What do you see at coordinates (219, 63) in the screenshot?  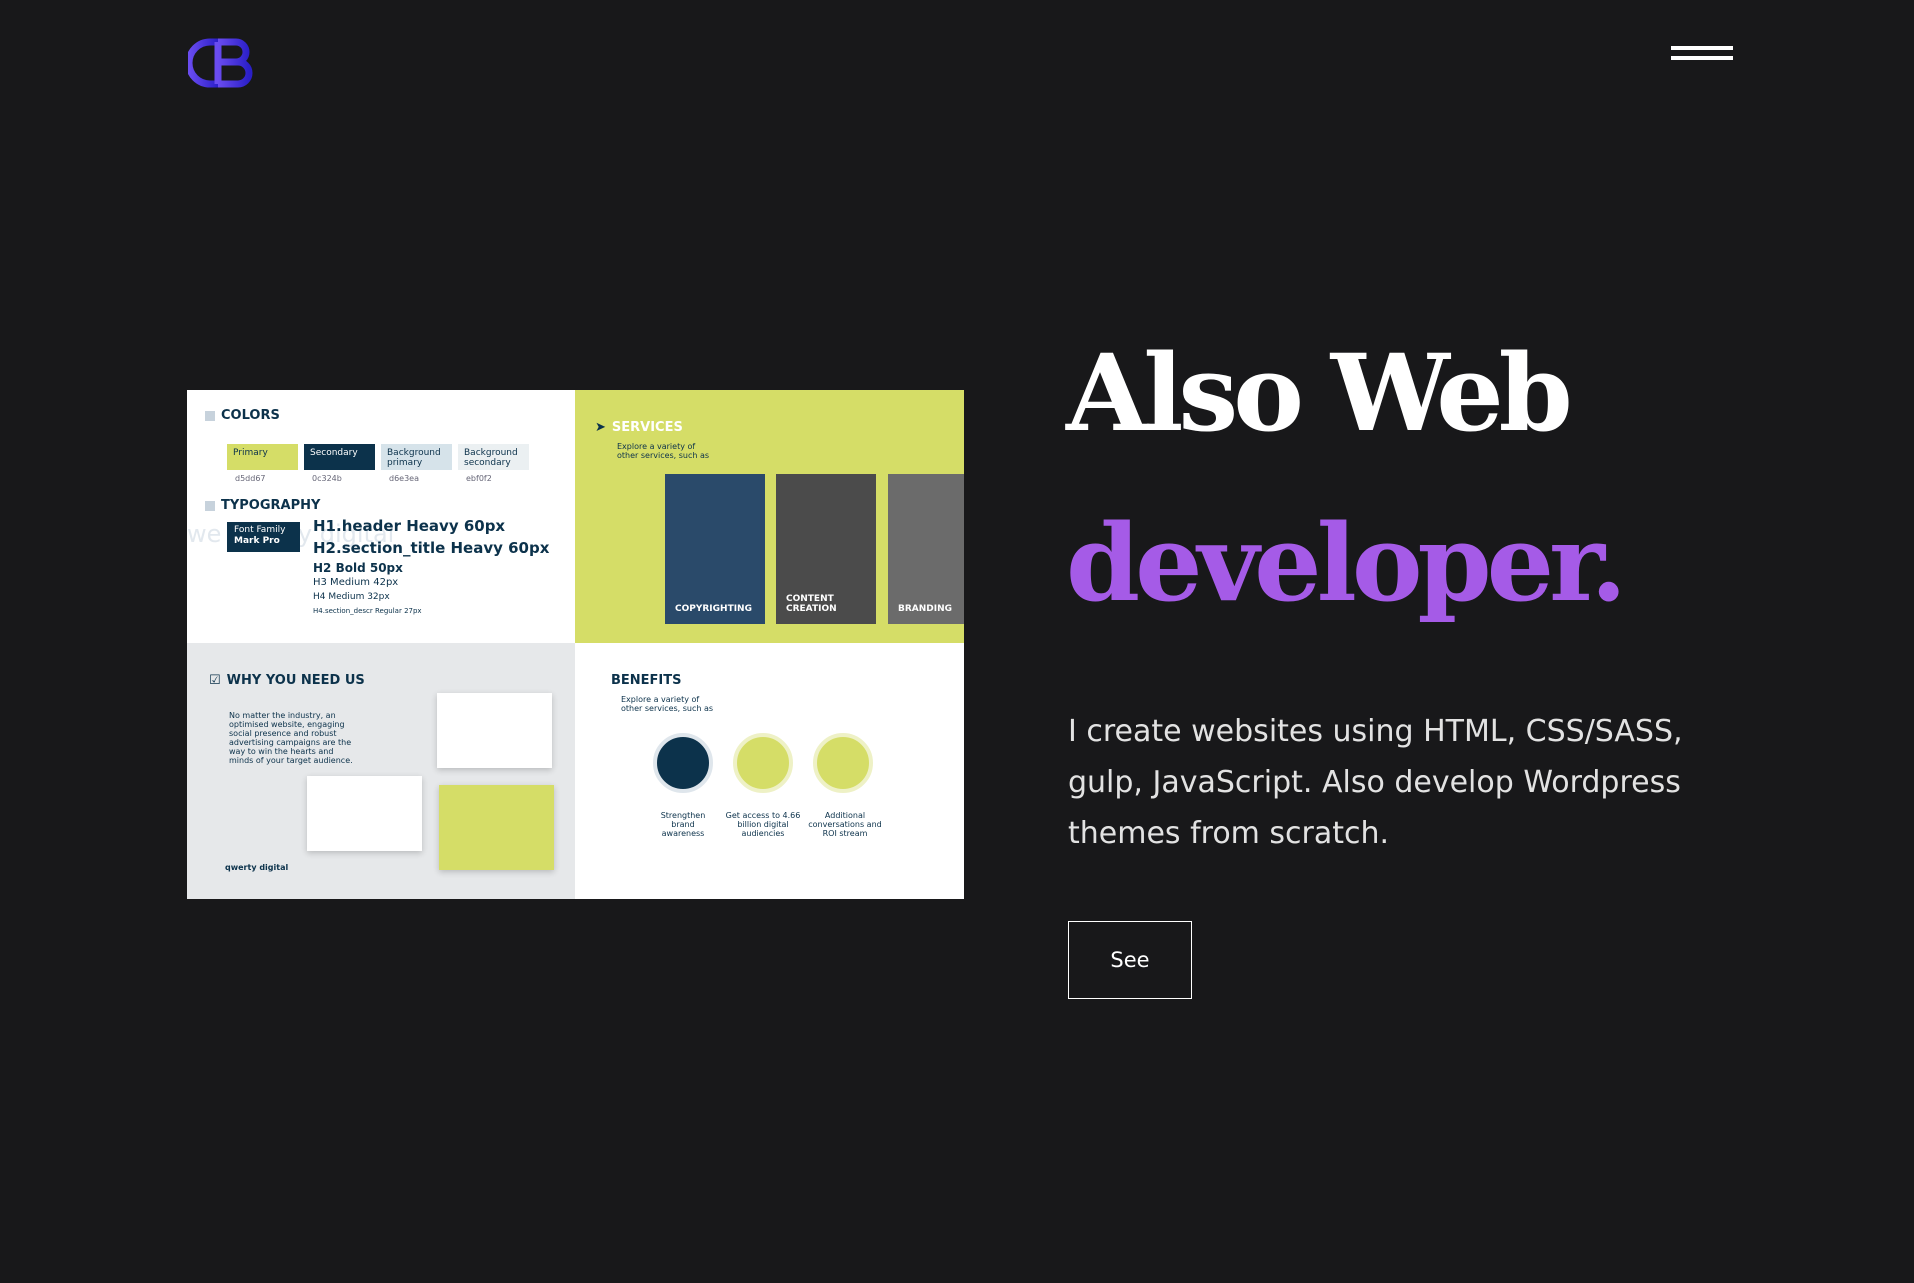 I see `cb-logo-icon` at bounding box center [219, 63].